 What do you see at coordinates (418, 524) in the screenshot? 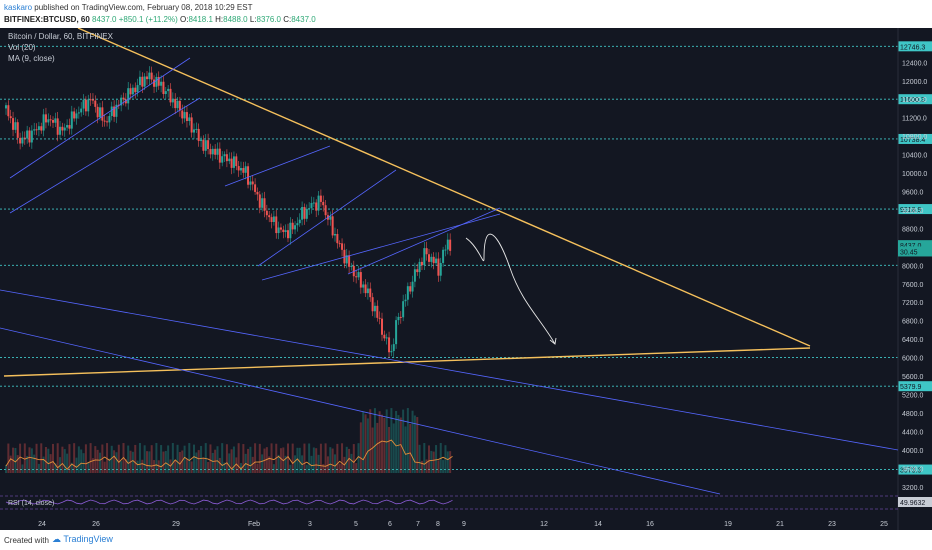
I see `x-tick-7: 7` at bounding box center [418, 524].